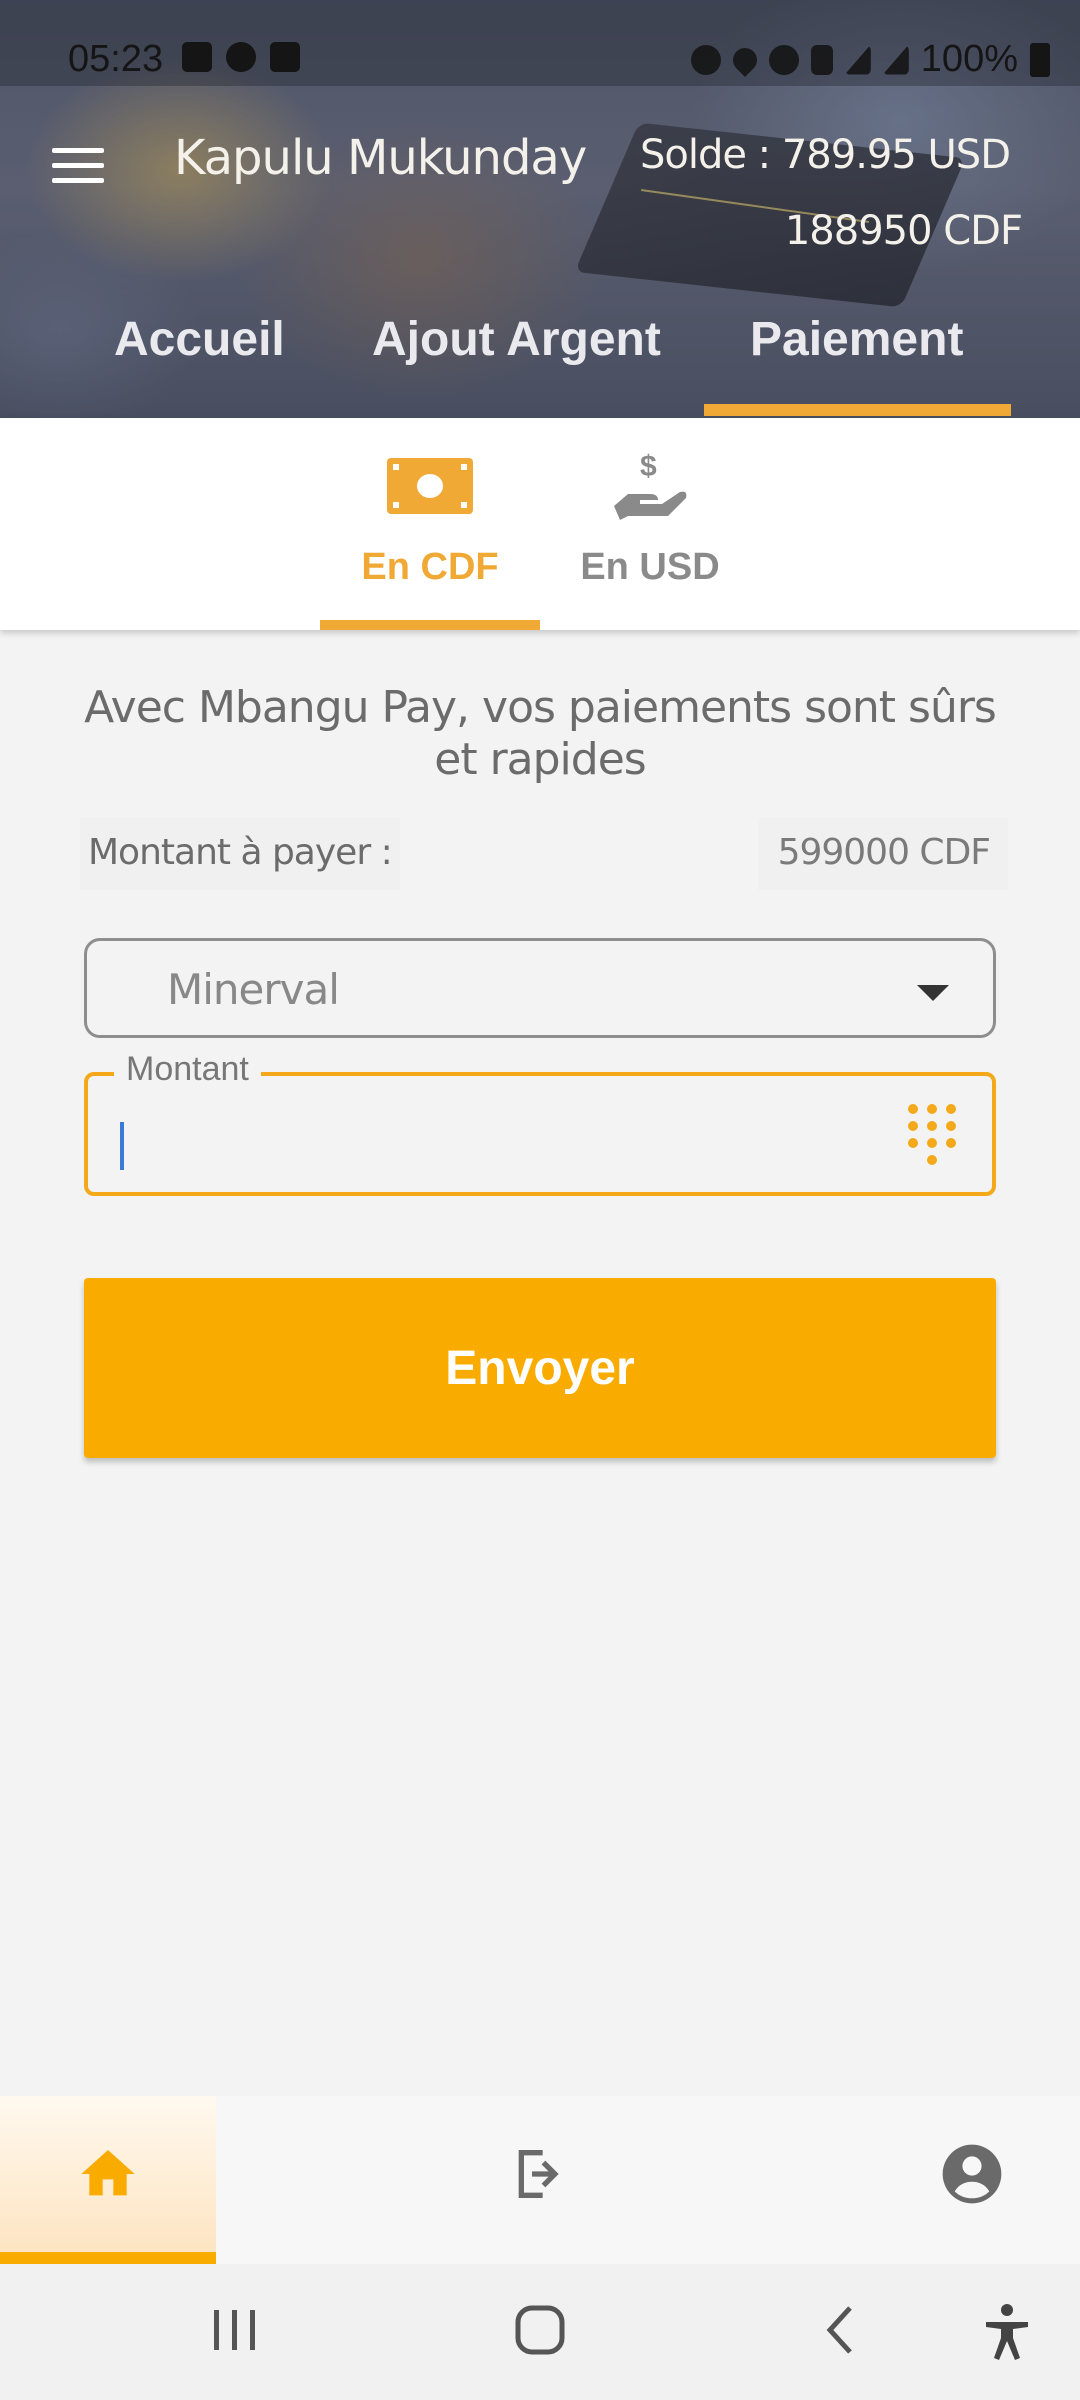 This screenshot has height=2400, width=1080. What do you see at coordinates (783, 59) in the screenshot?
I see `hotspot-icon` at bounding box center [783, 59].